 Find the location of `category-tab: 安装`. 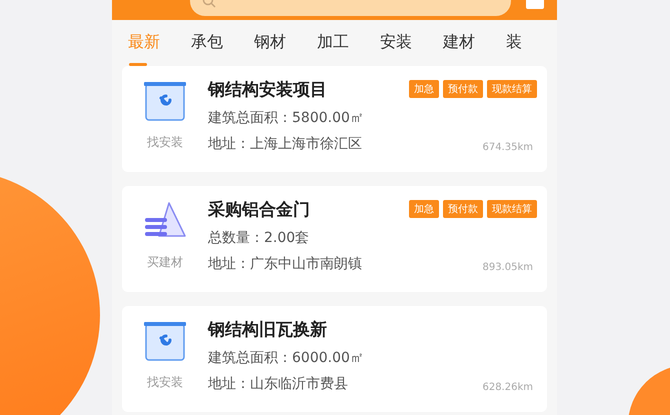

category-tab: 安装 is located at coordinates (396, 49).